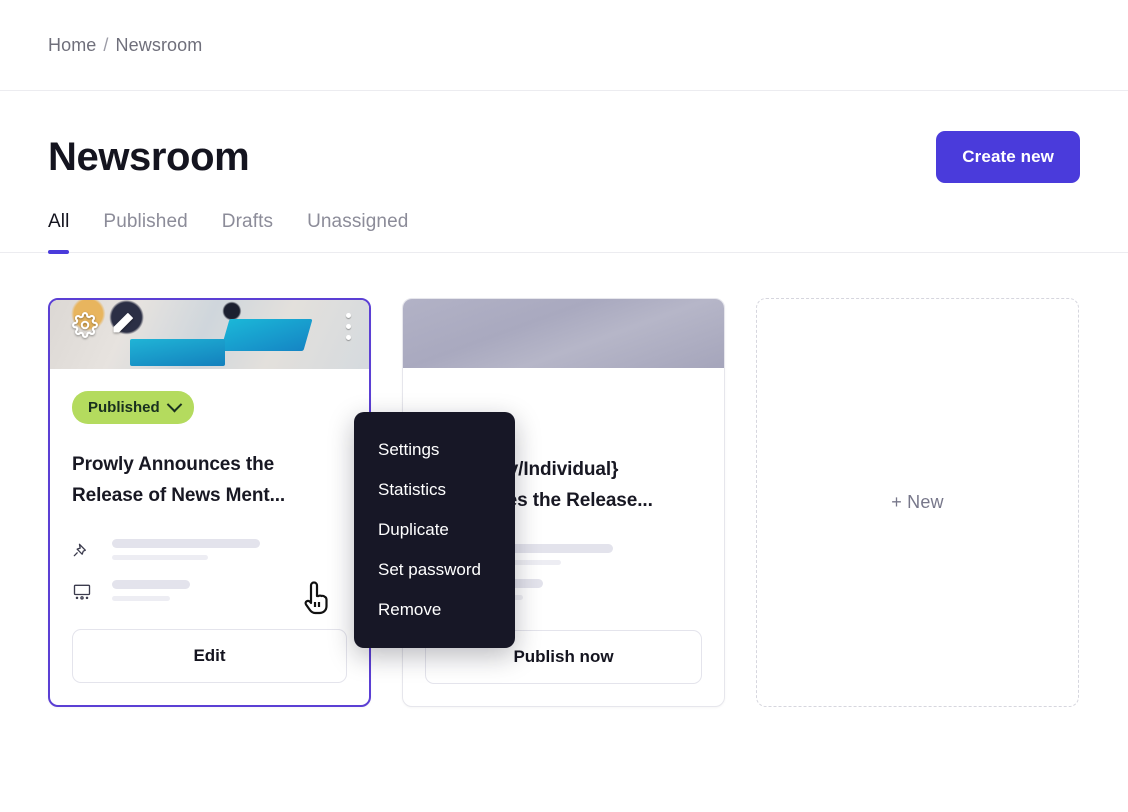 The width and height of the screenshot is (1128, 812). I want to click on tab-unassigned: Unassigned, so click(357, 231).